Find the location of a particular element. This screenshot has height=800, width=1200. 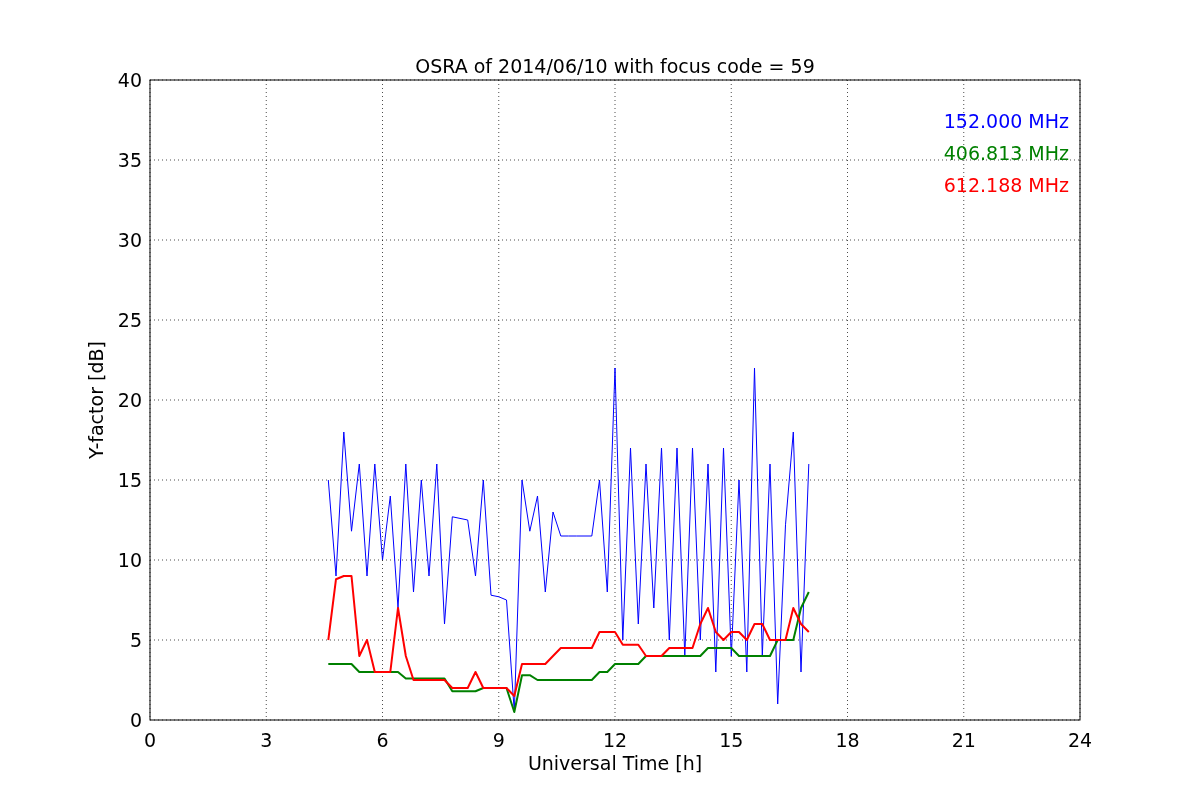

y-tick-label: 0 is located at coordinates (135, 720).